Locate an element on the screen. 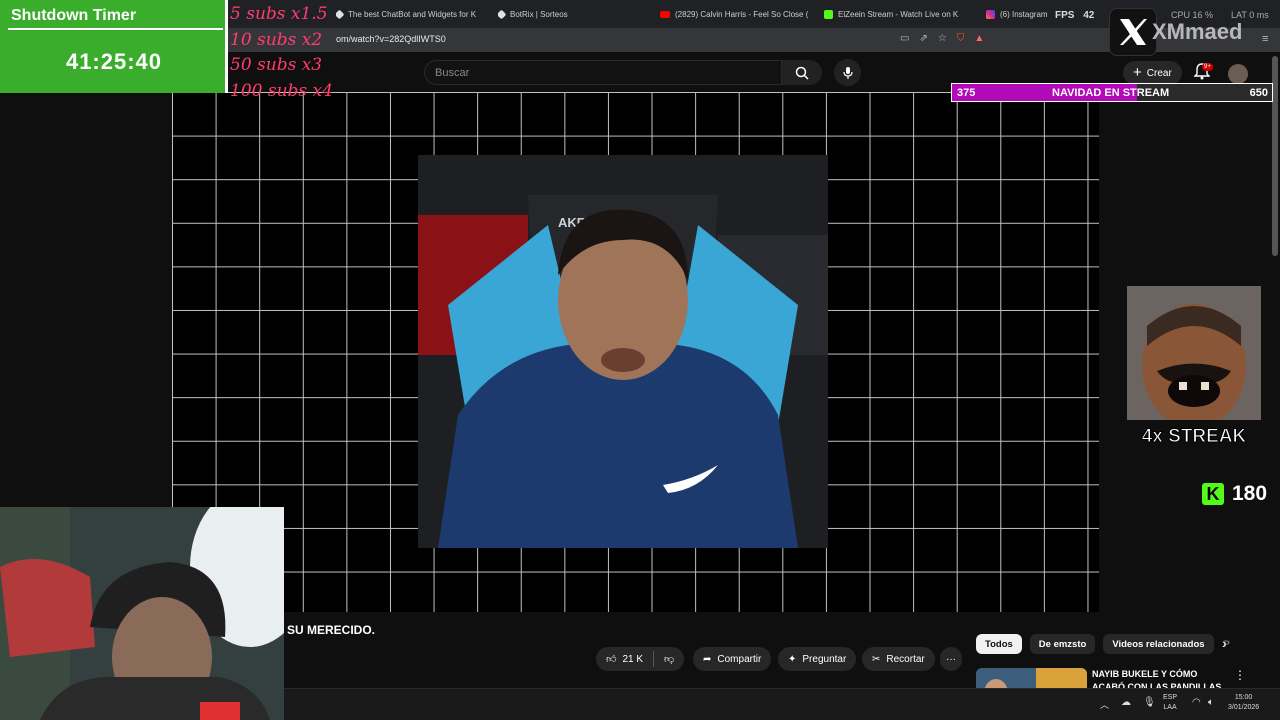  brave-shield-icon: ⛉ is located at coordinates (961, 38).